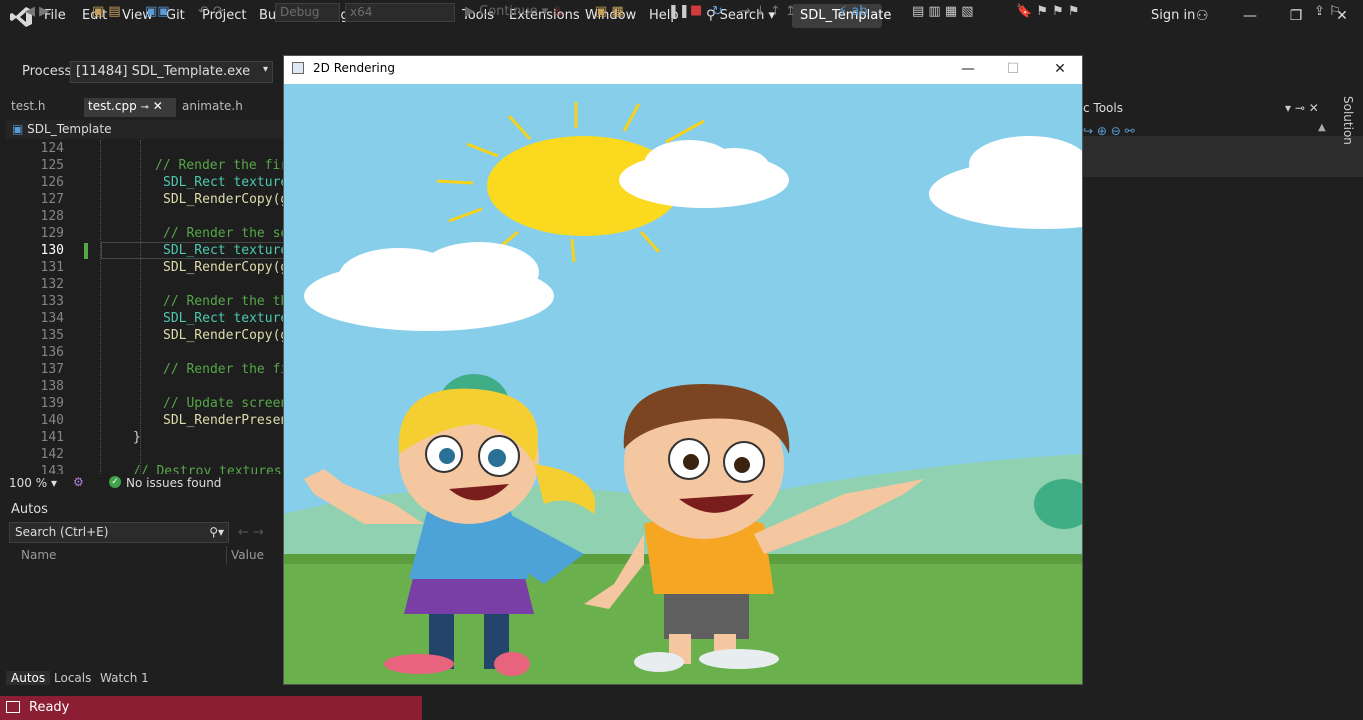 Image resolution: width=1363 pixels, height=720 pixels. Describe the element at coordinates (943, 11) in the screenshot. I see `layout-icons: ▤ ▥ ▦ ▧` at that location.